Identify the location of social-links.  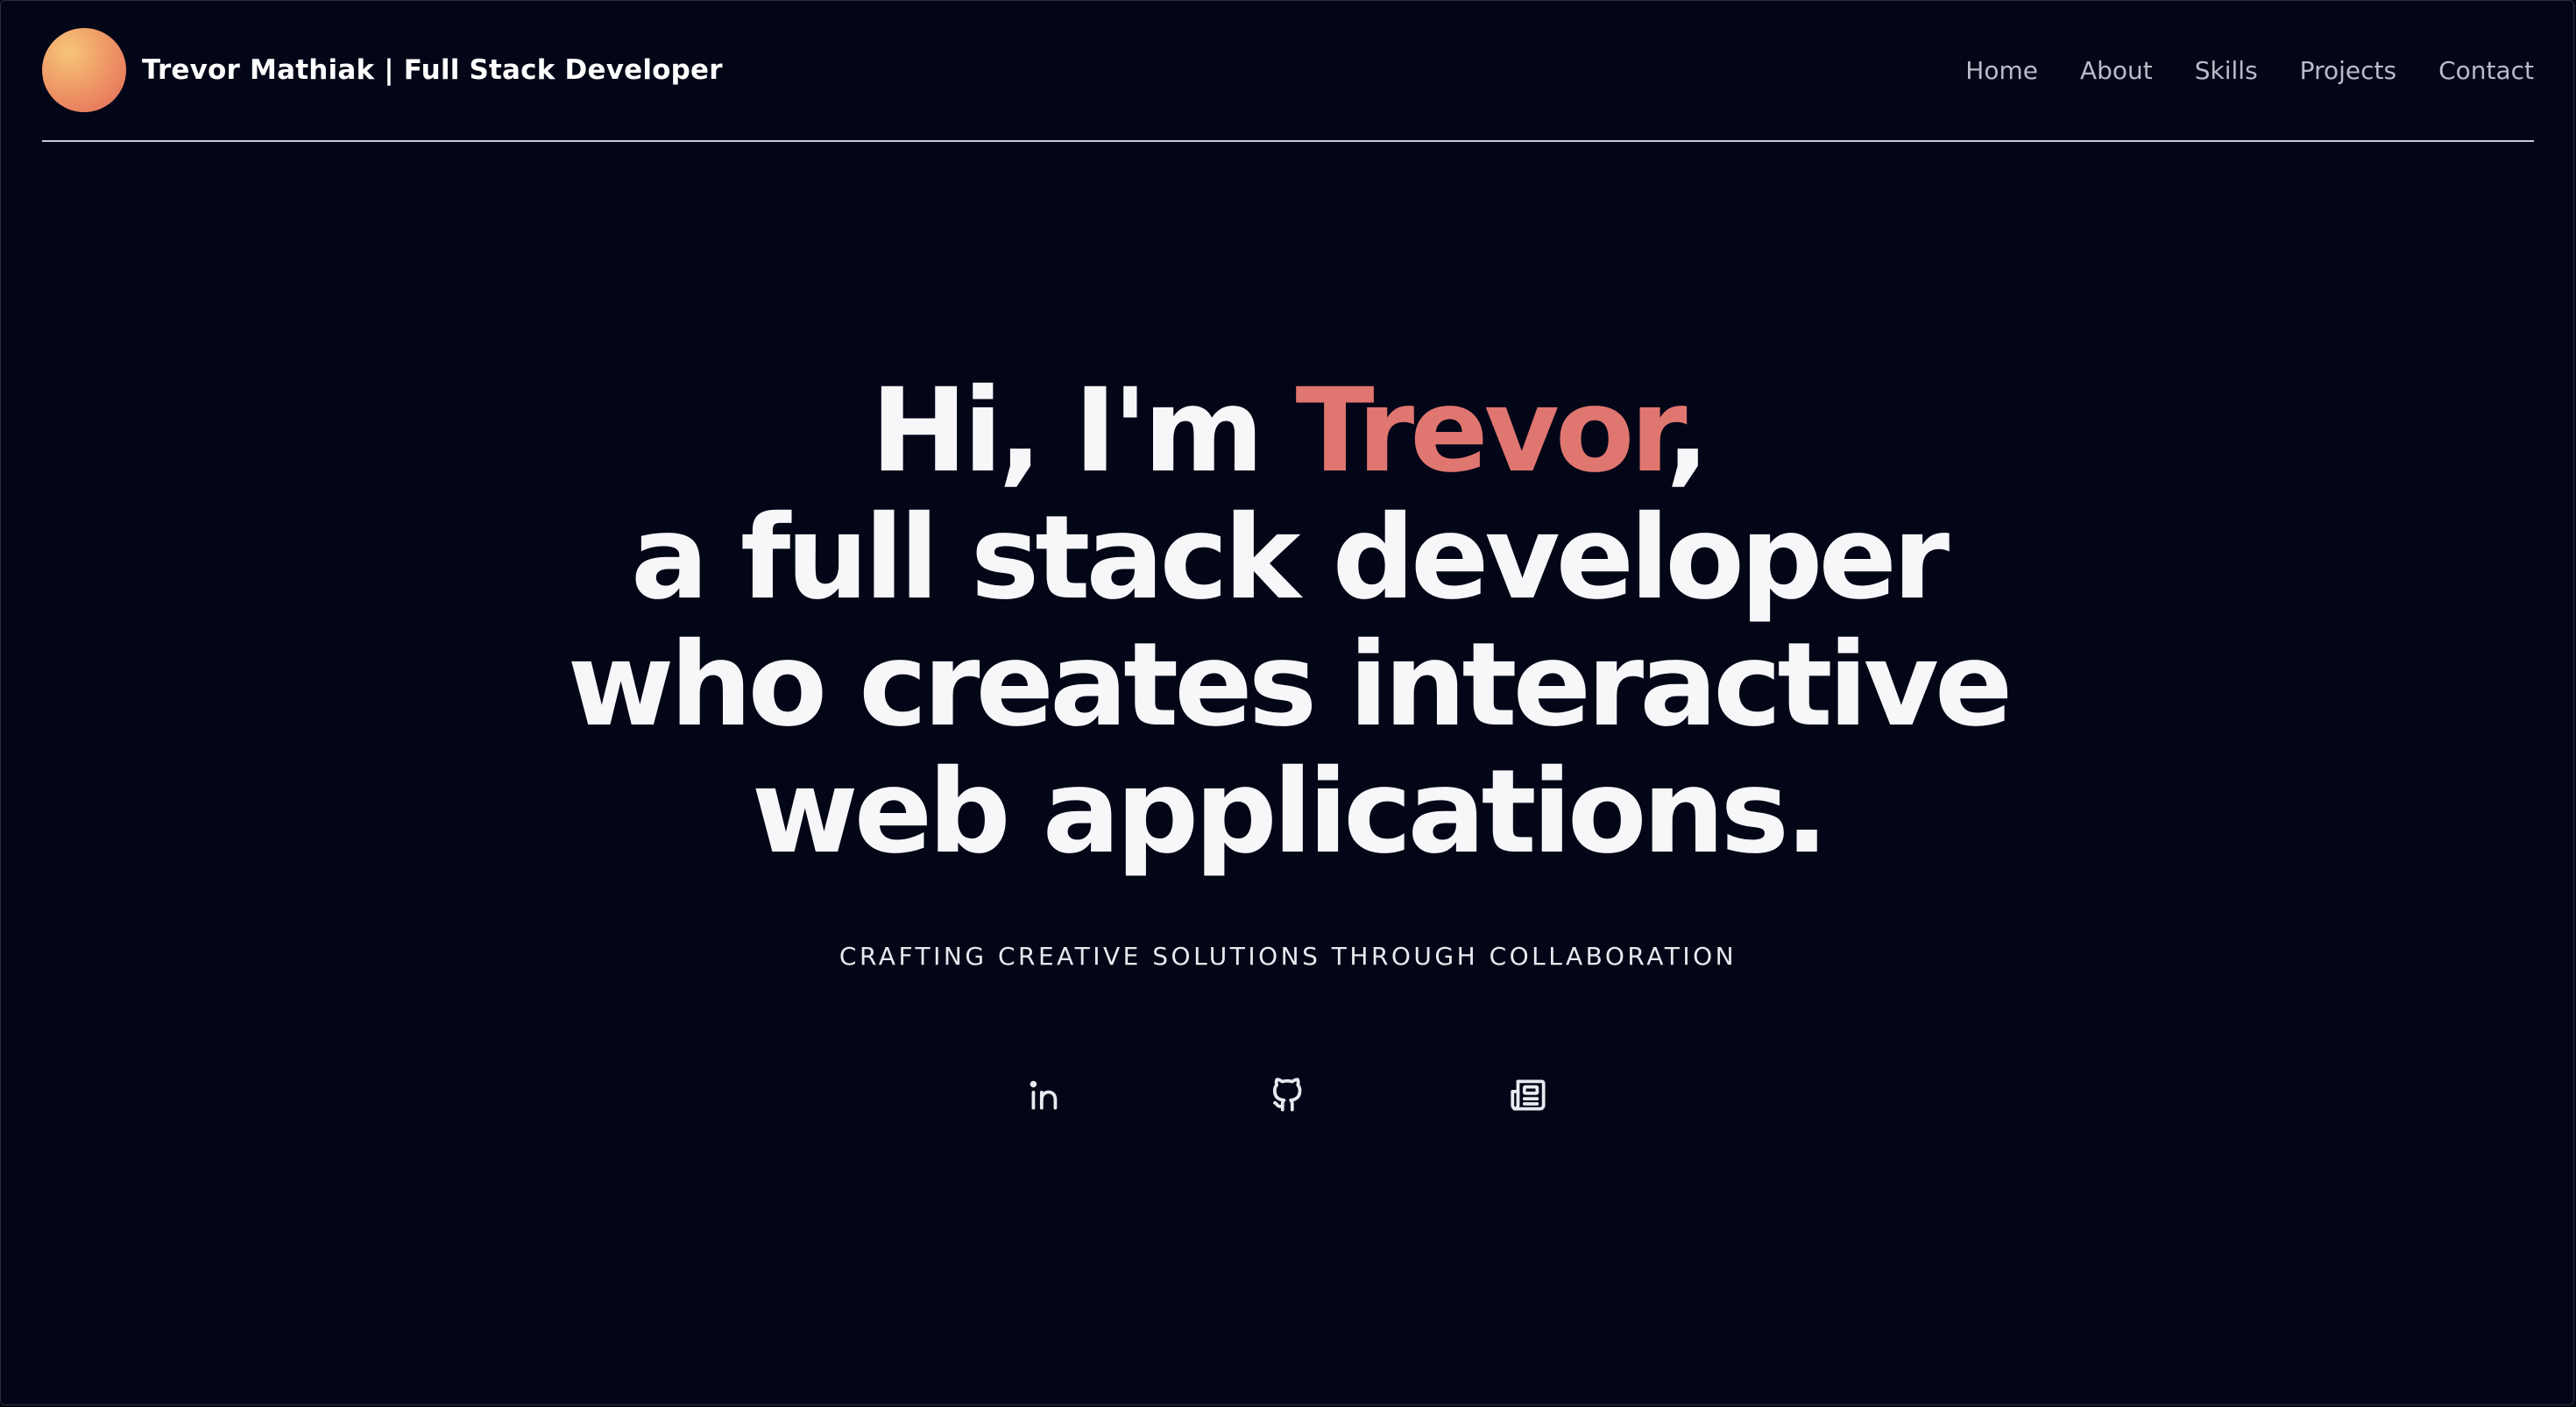
(1288, 1097).